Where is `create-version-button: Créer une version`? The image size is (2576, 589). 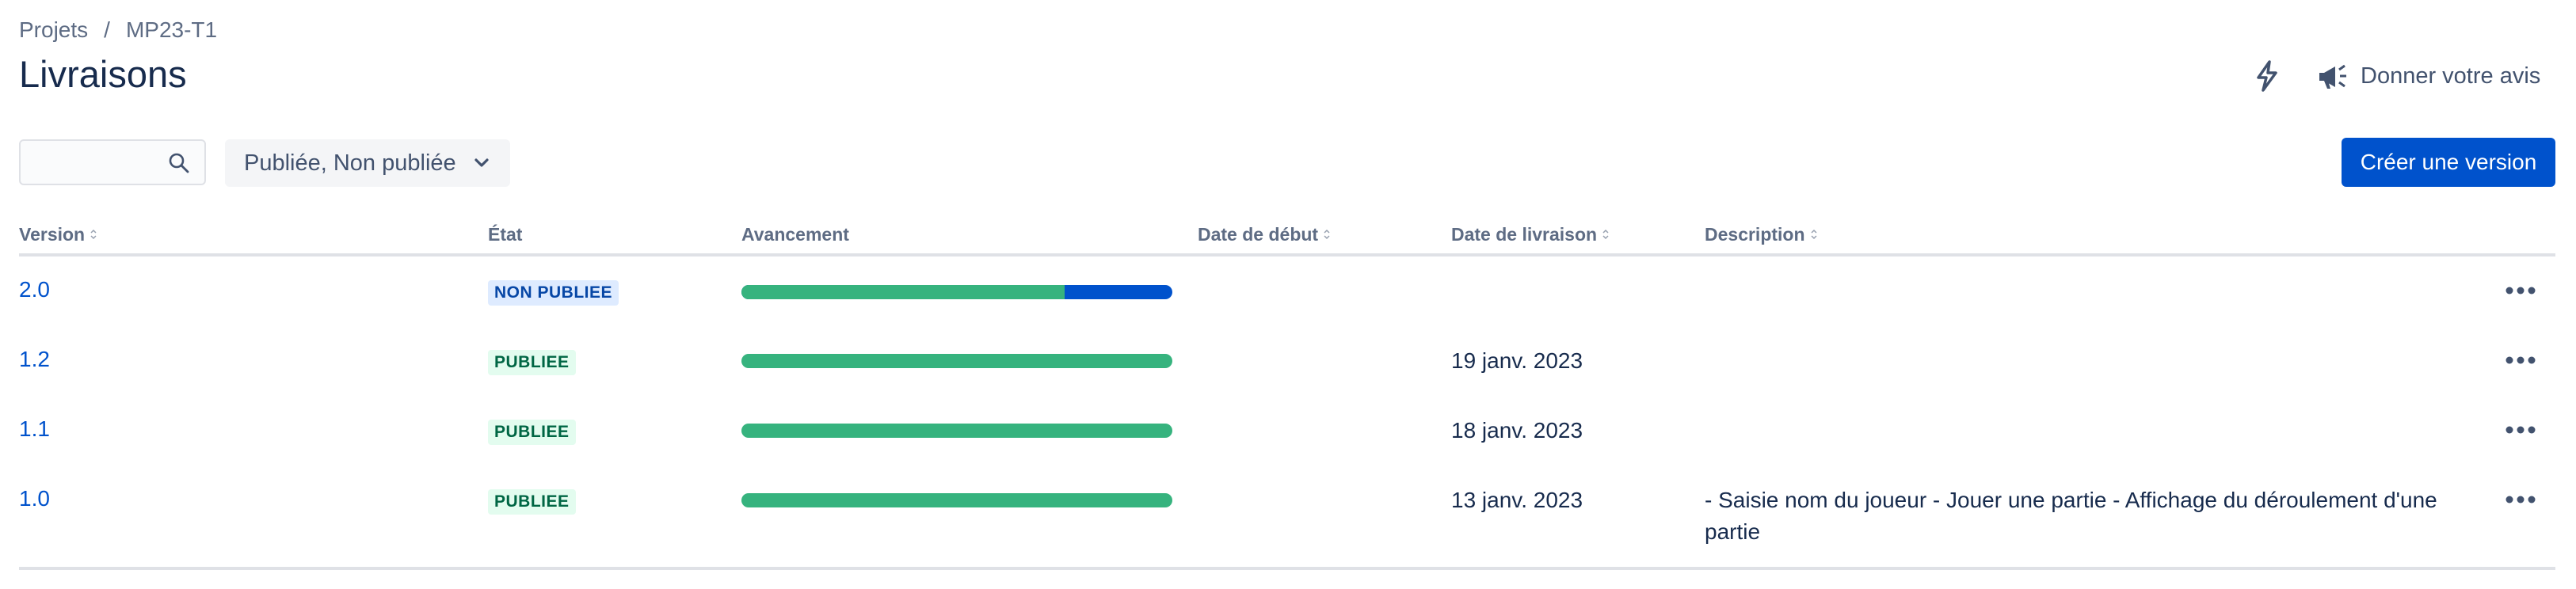
create-version-button: Créer une version is located at coordinates (2449, 162).